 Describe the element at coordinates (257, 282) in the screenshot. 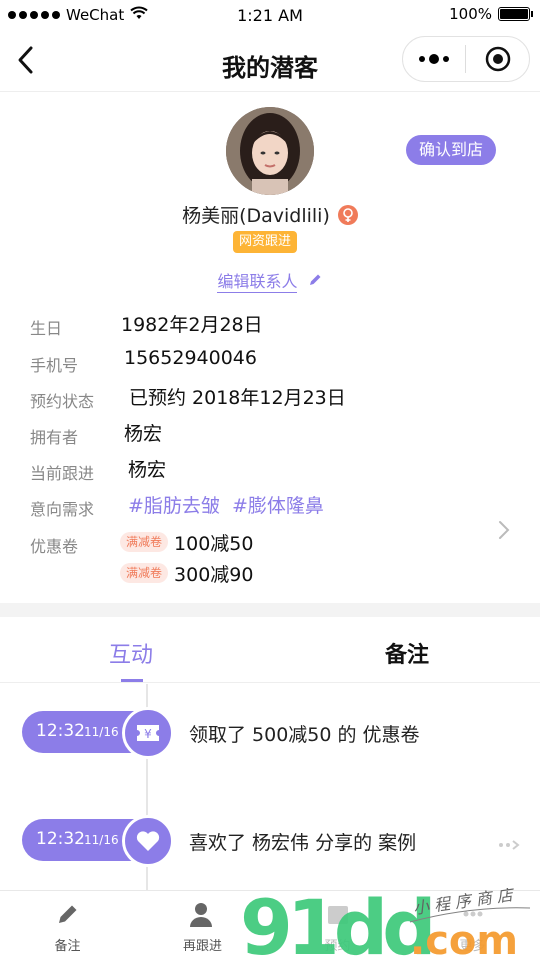

I see `edit-contact-label: 编辑联系人` at that location.